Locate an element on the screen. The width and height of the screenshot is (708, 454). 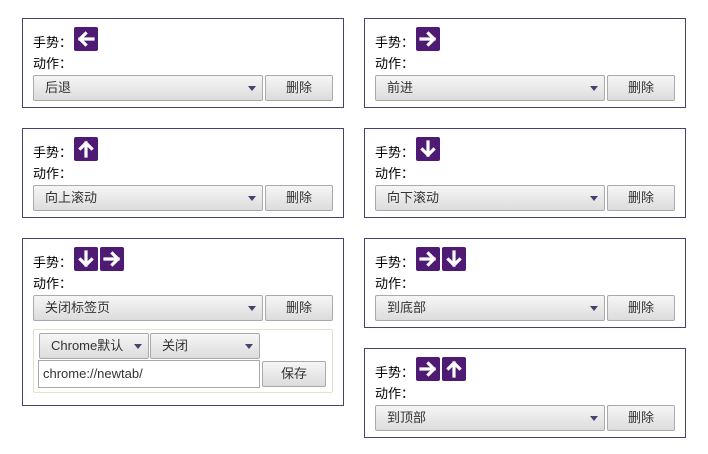
gesture-card-forward: 手势： 动作： 前进 删除 is located at coordinates (525, 63).